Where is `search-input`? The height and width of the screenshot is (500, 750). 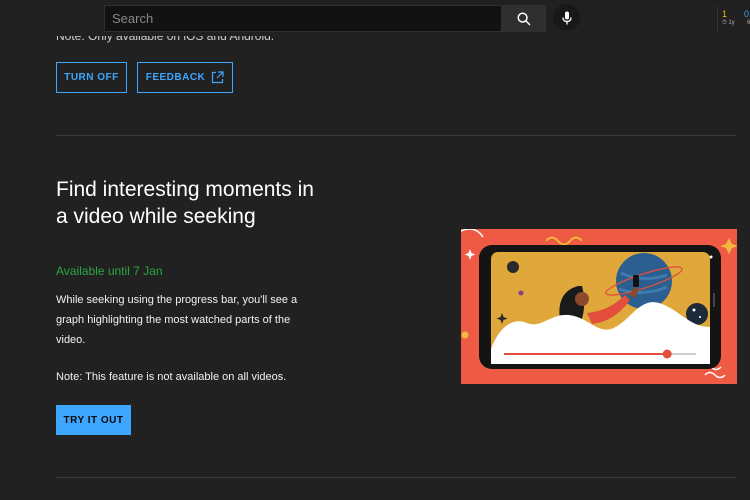 search-input is located at coordinates (303, 18).